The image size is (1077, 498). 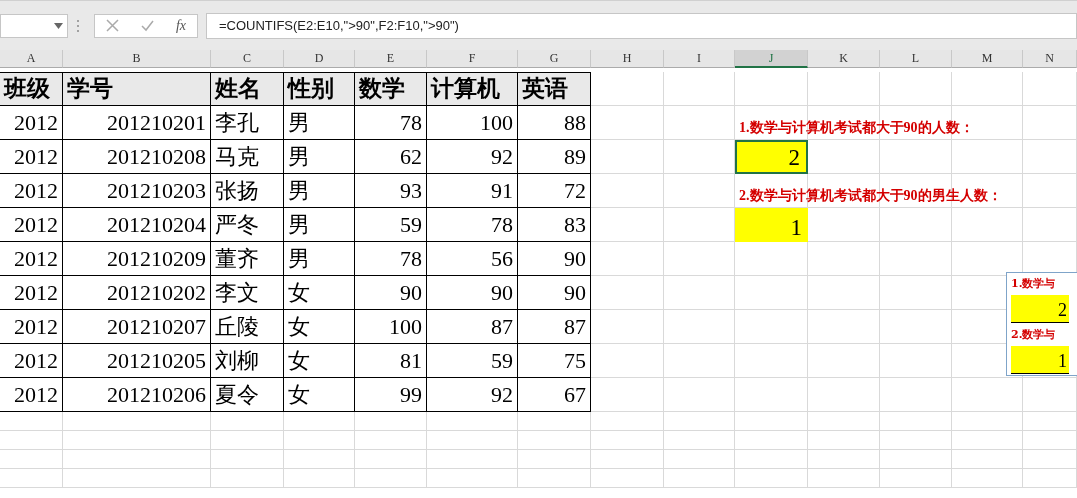 I want to click on header-cell: 计算机, so click(x=472, y=89).